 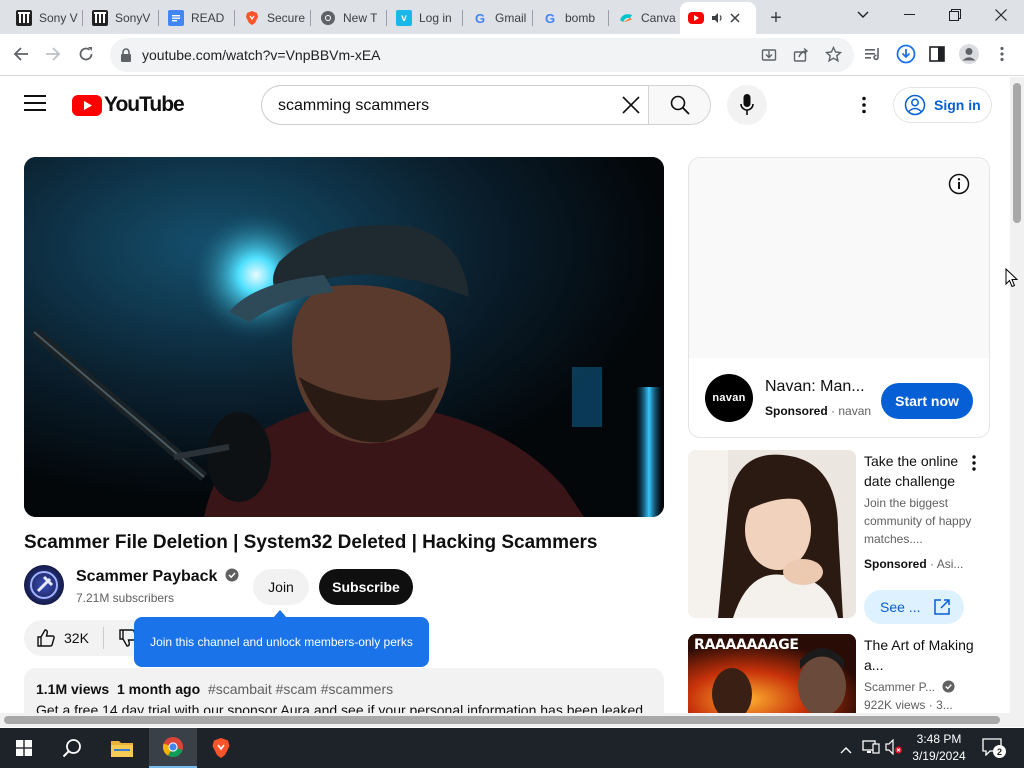 I want to click on tab-search-icon, so click(x=863, y=15).